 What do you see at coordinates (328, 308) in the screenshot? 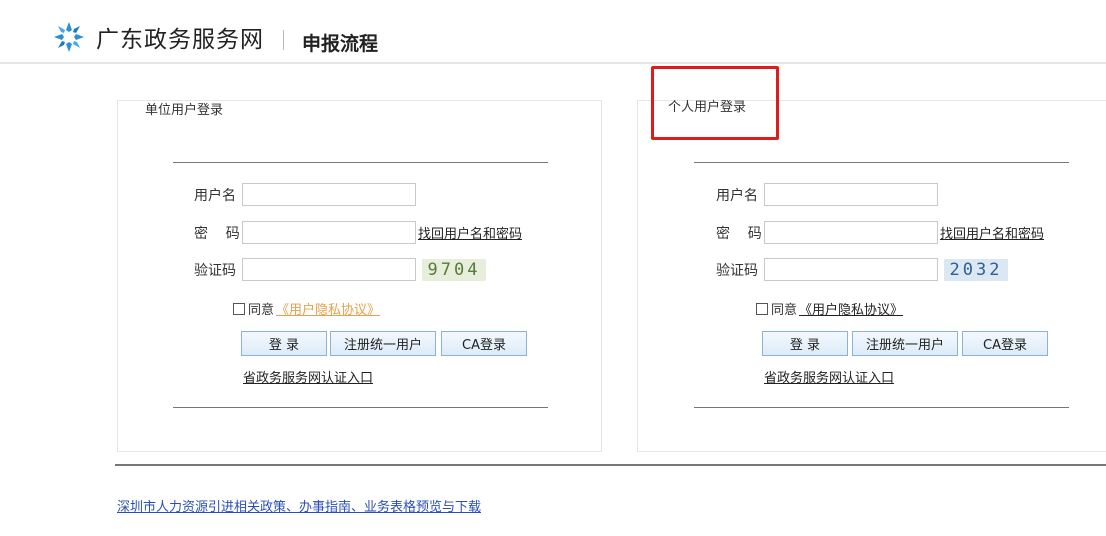
I see `unit-privacy-link: 《用户隐私协议》` at bounding box center [328, 308].